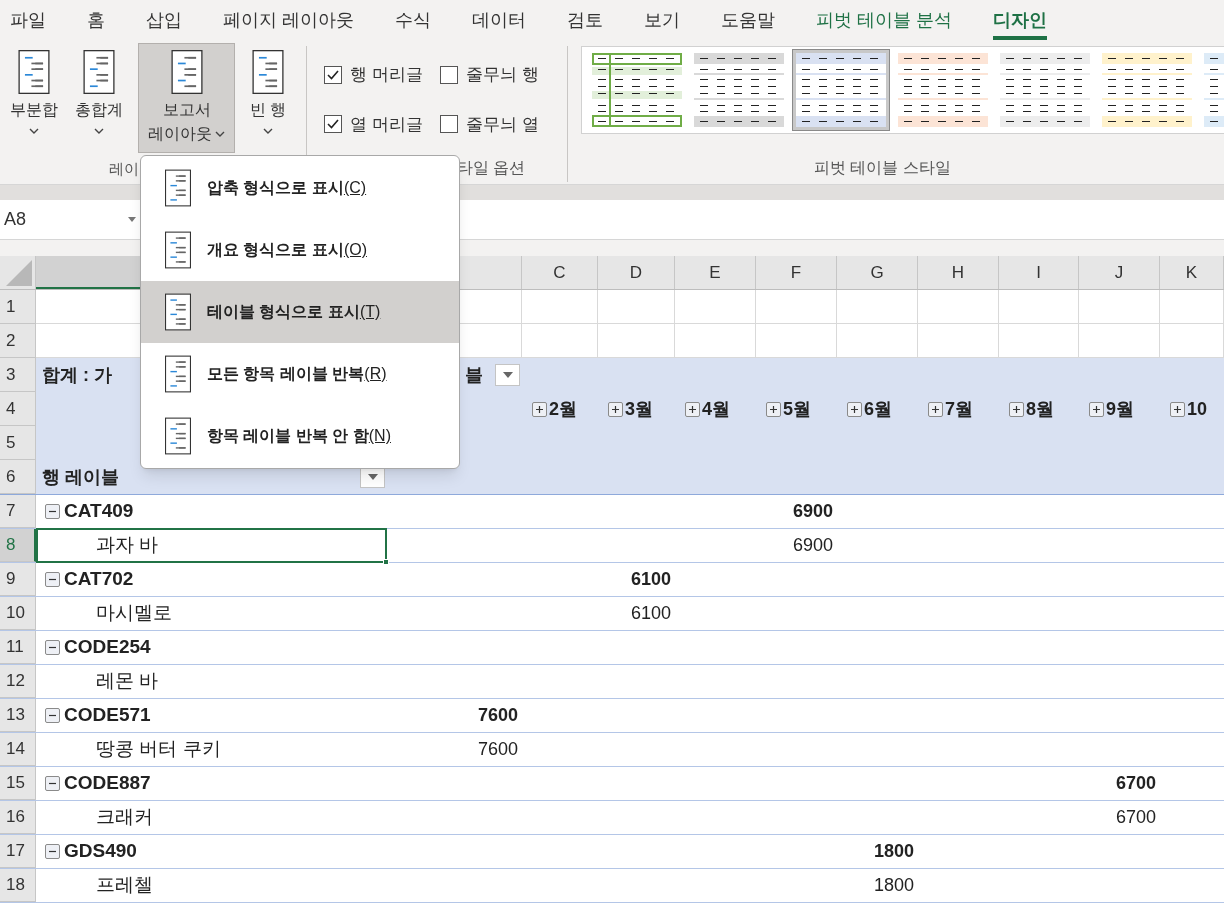 Image resolution: width=1224 pixels, height=916 pixels. I want to click on table-style-swatch, so click(841, 90).